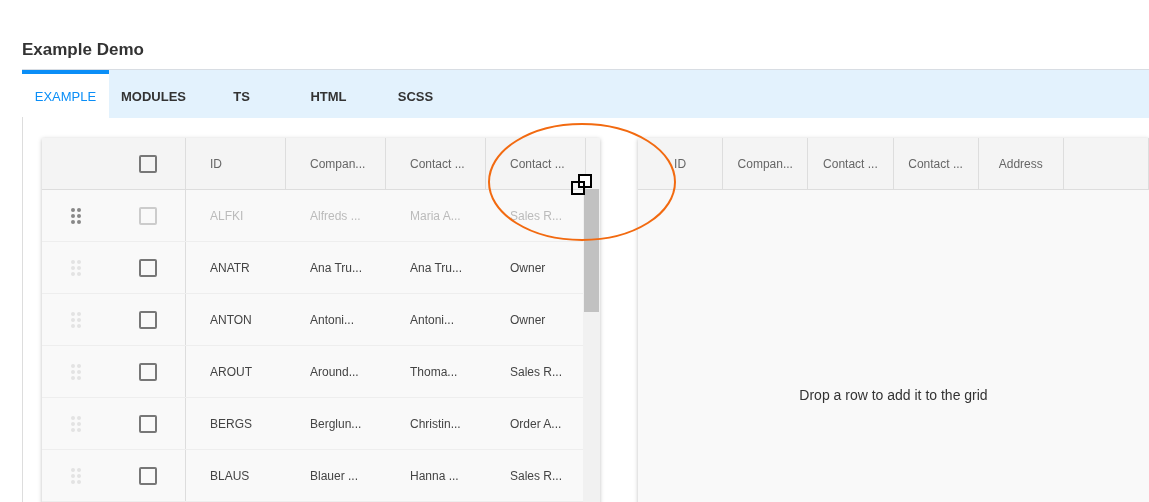 The width and height of the screenshot is (1149, 502). I want to click on column-header: Address, so click(1021, 163).